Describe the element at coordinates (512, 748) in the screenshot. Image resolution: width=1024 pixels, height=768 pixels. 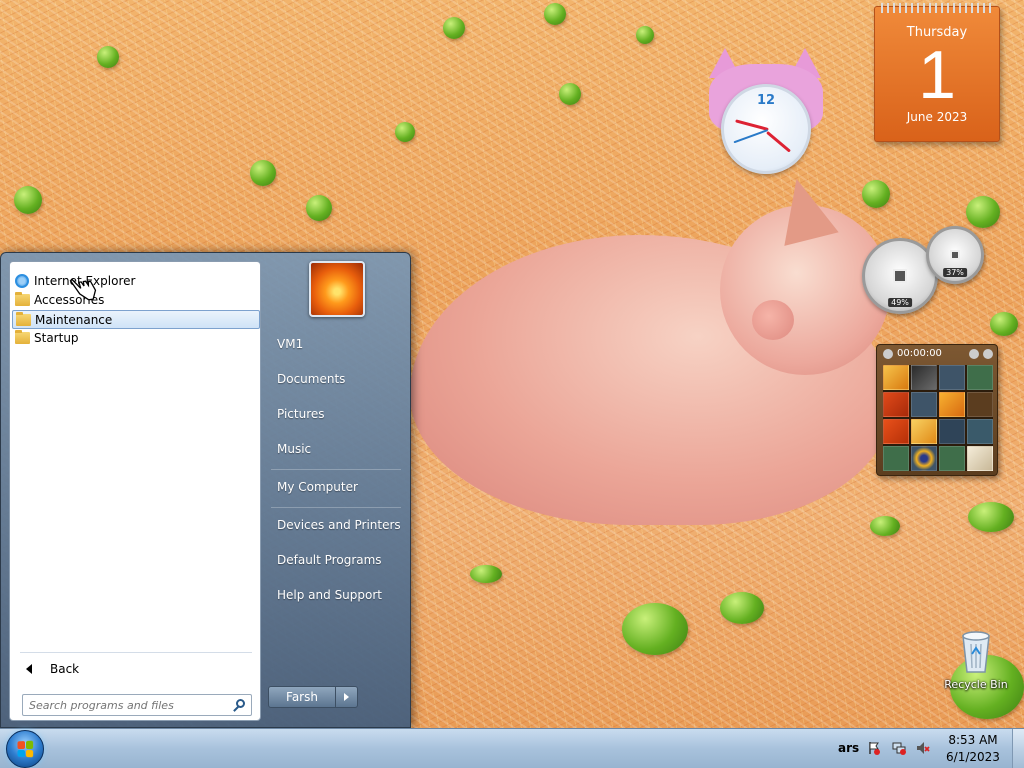
I see `taskbar: ars 8:53 AM 6/1/2023` at that location.